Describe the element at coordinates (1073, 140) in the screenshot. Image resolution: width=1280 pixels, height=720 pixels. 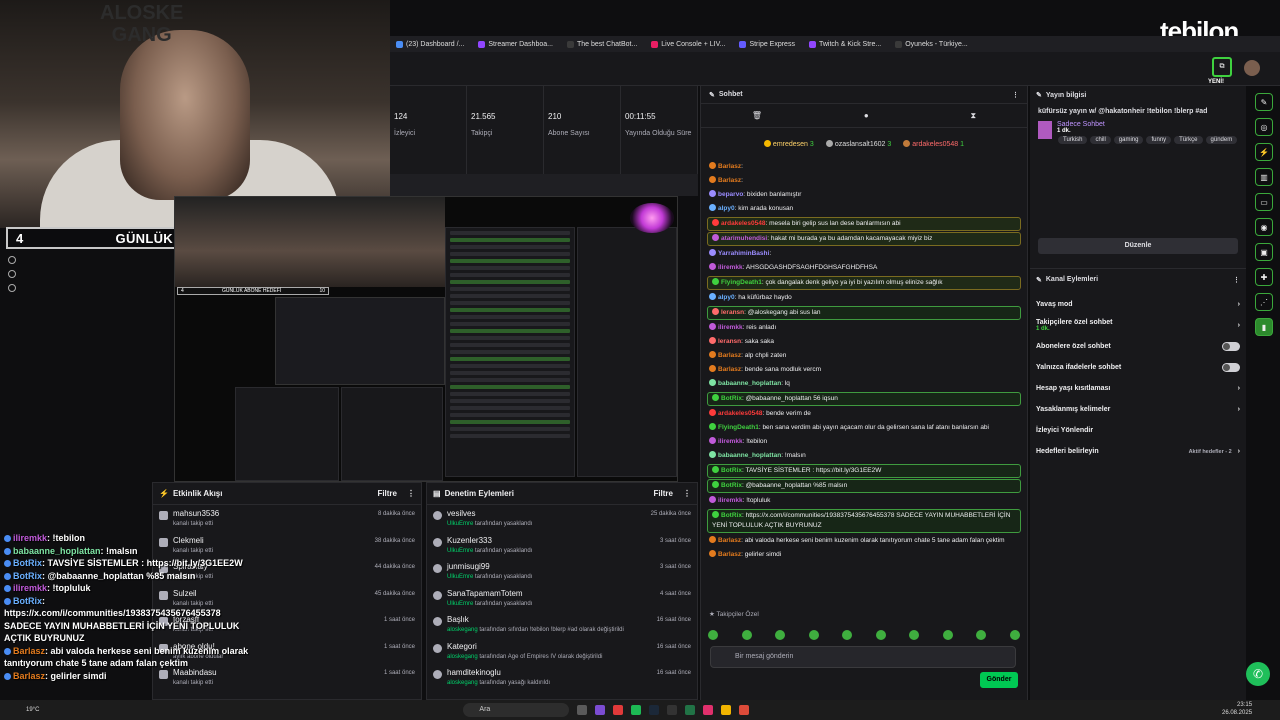
I see `stream-tag: Turkish` at that location.